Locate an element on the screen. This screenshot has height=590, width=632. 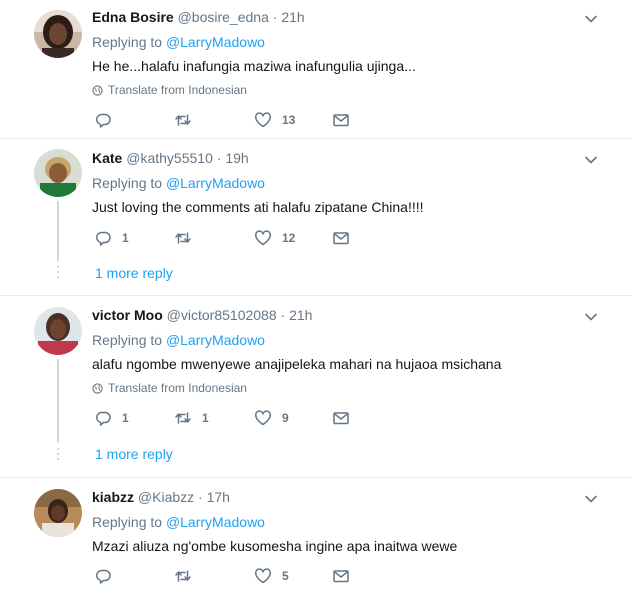
retweet-button: 1 is located at coordinates (191, 418).